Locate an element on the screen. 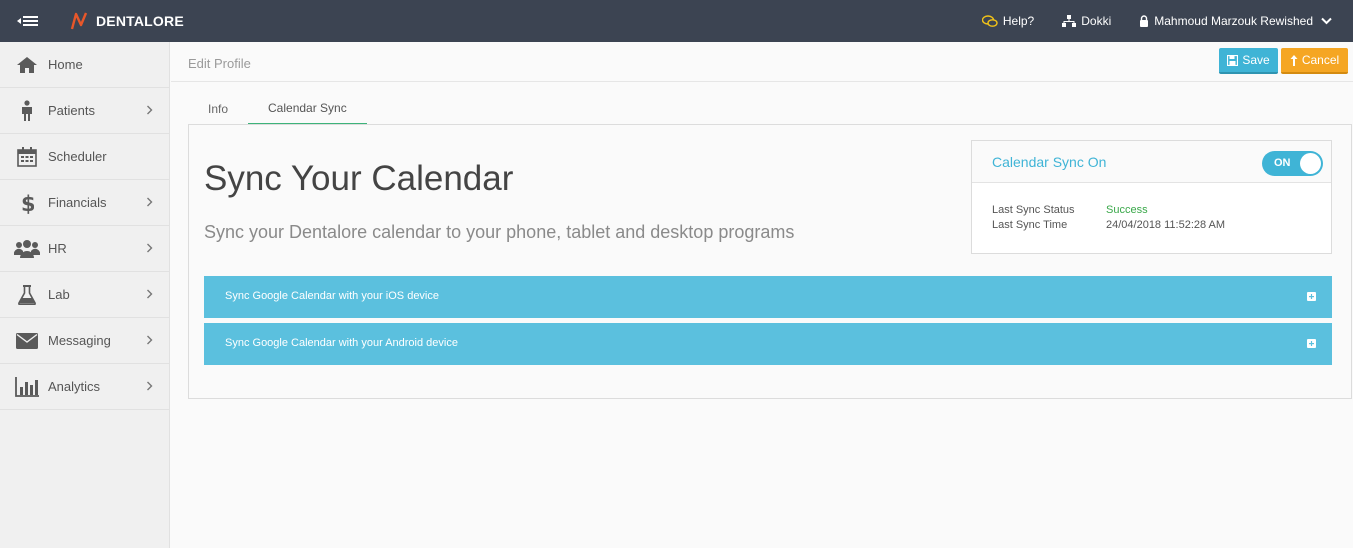 The width and height of the screenshot is (1353, 548). sitemap-icon is located at coordinates (1069, 21).